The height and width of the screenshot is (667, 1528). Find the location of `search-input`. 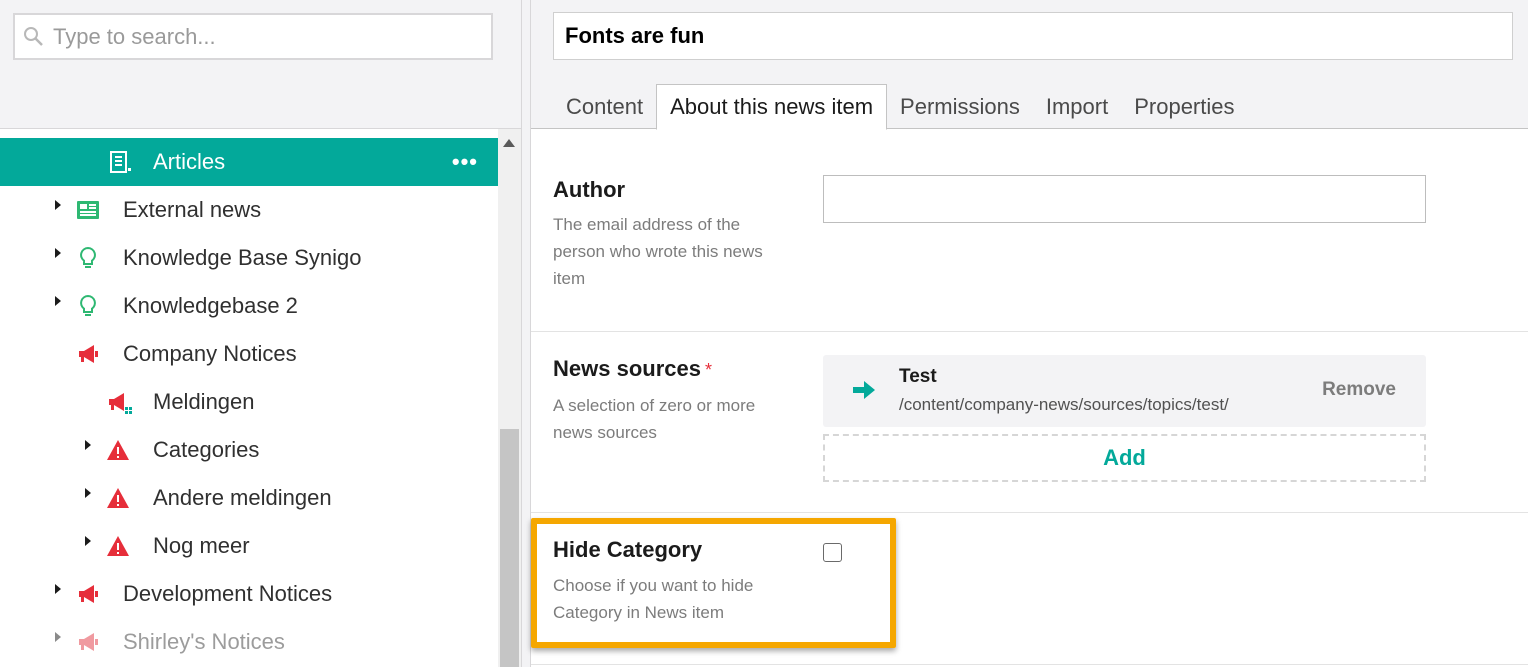

search-input is located at coordinates (268, 36).